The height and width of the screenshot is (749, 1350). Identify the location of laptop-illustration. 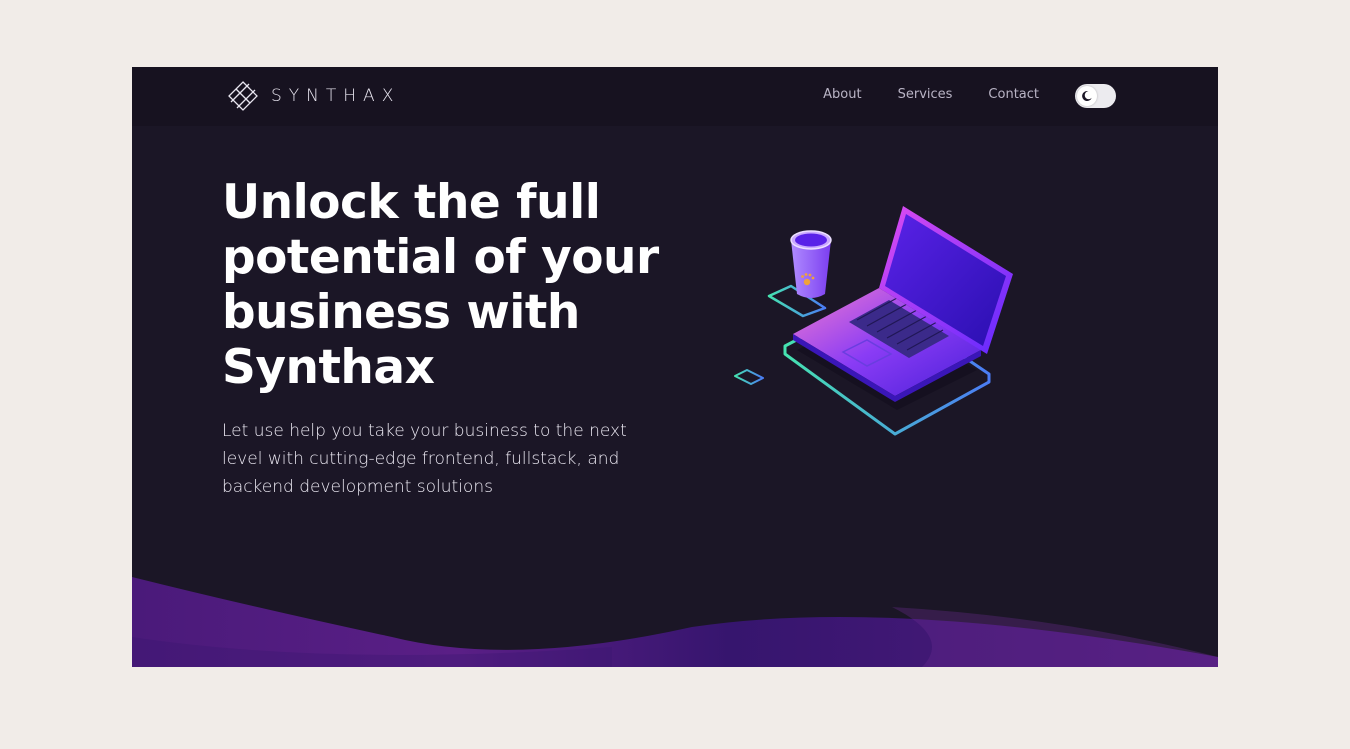
(873, 321).